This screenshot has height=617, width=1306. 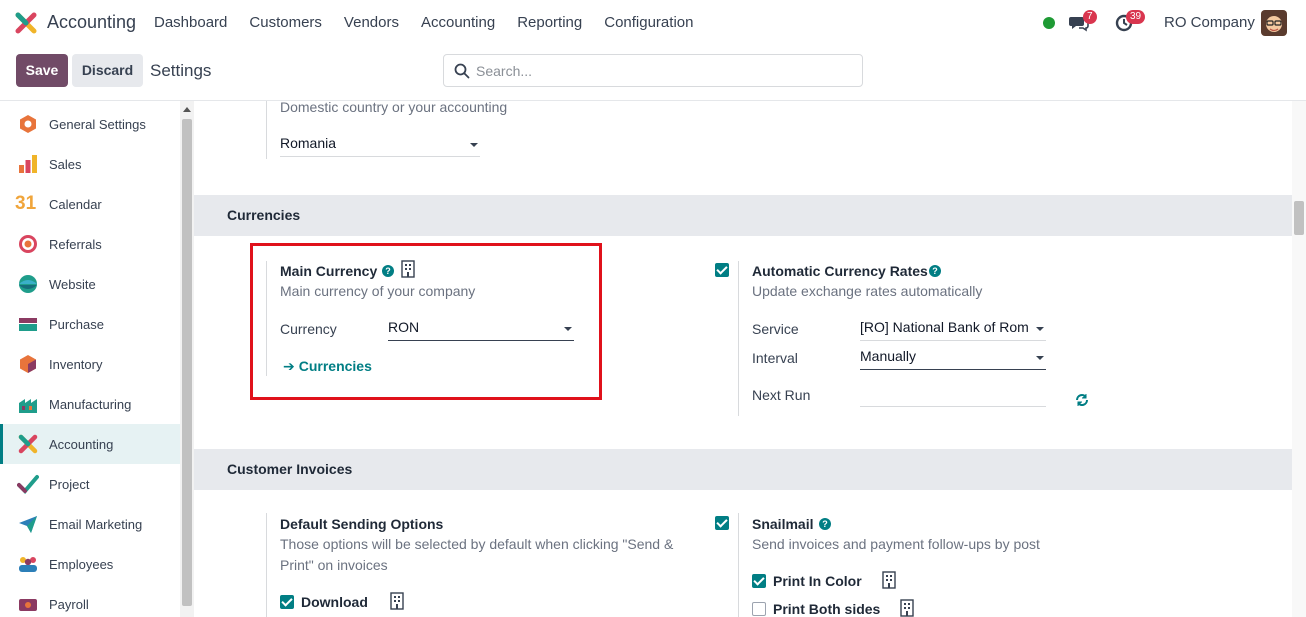 I want to click on sidebar-item-label: Email Marketing, so click(x=96, y=524).